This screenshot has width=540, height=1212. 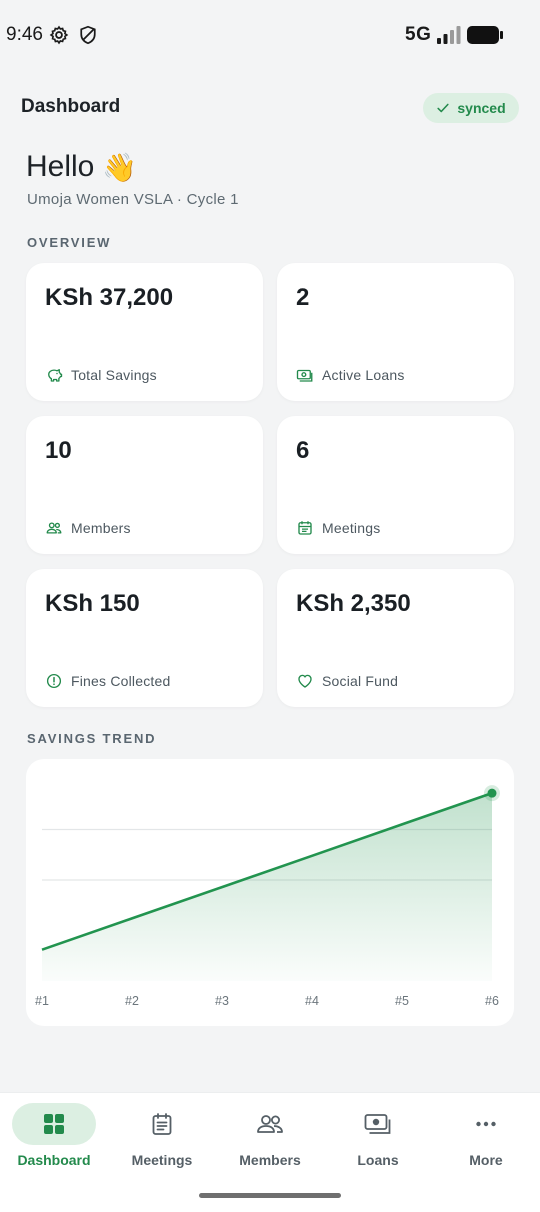 I want to click on nav-item-more: More, so click(x=486, y=1143).